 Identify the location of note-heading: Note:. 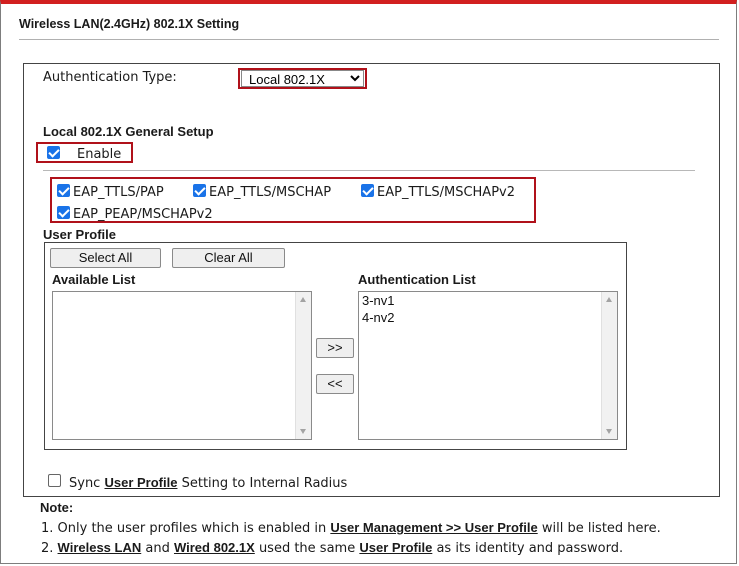
(57, 507).